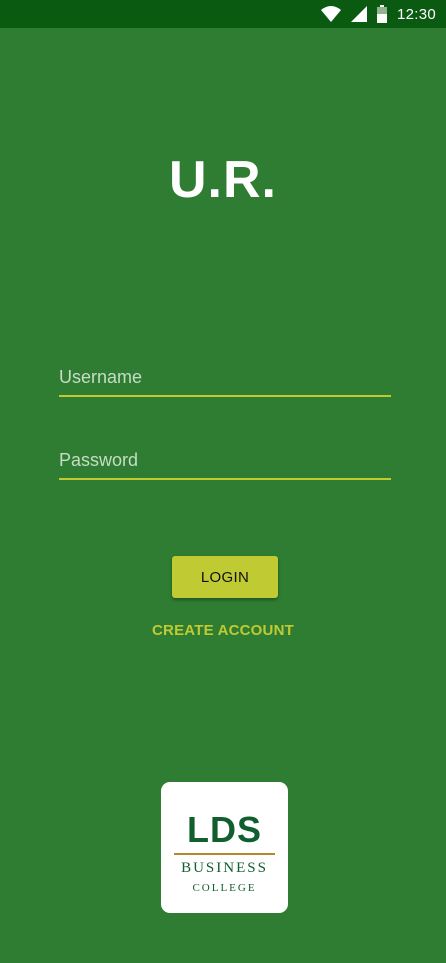 This screenshot has height=963, width=446. I want to click on logo-line-college: COLLEGE, so click(224, 888).